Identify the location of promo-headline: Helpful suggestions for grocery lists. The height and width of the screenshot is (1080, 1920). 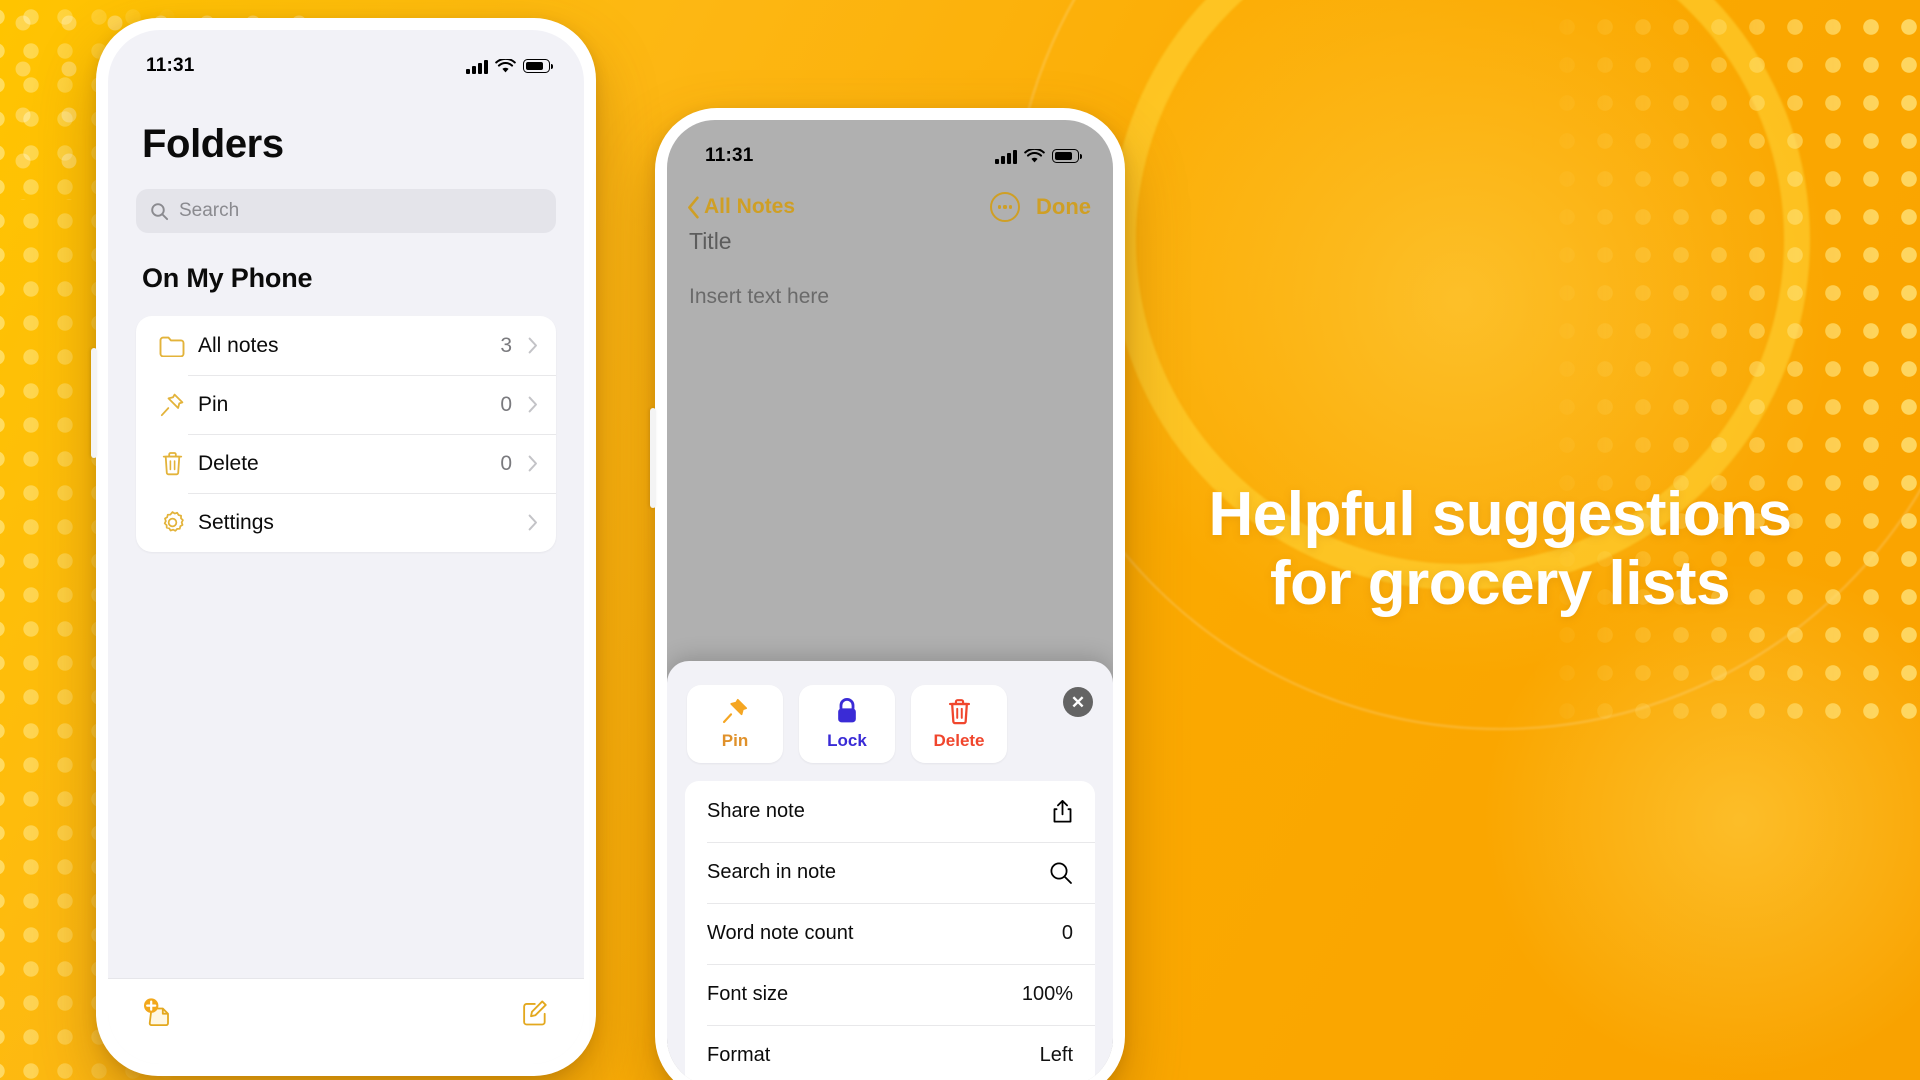
(1500, 549).